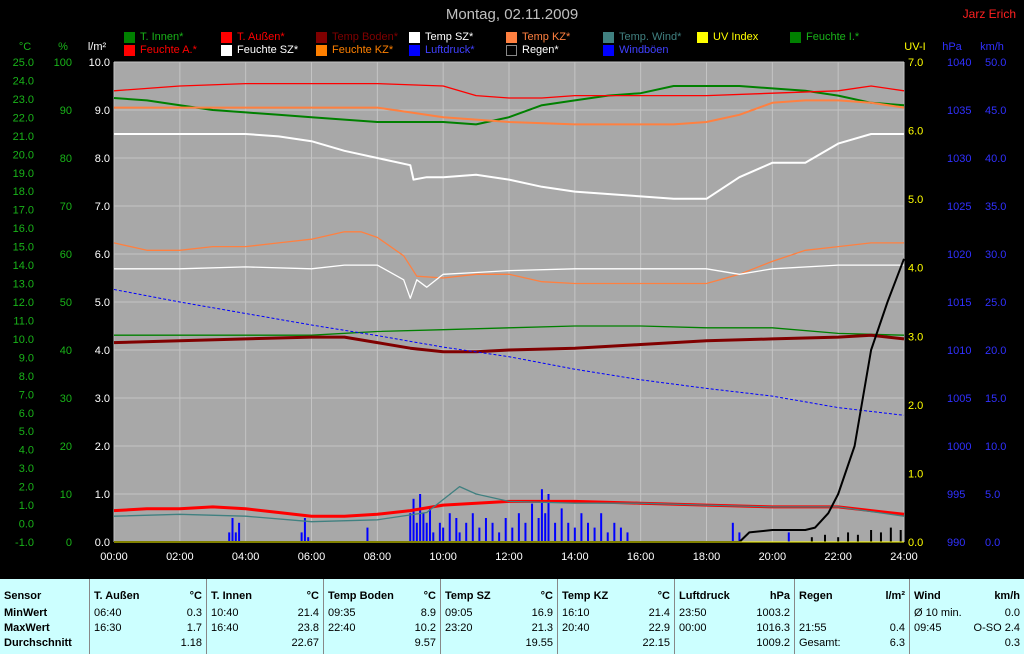  Describe the element at coordinates (26, 525) in the screenshot. I see `celsius-tick-label: 0.0` at that location.